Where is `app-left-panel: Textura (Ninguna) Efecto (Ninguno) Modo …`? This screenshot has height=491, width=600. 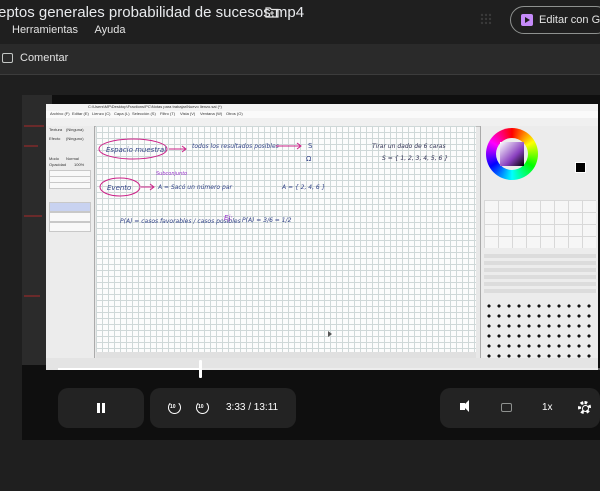
app-left-panel: Textura (Ninguna) Efecto (Ninguno) Modo … is located at coordinates (70, 248).